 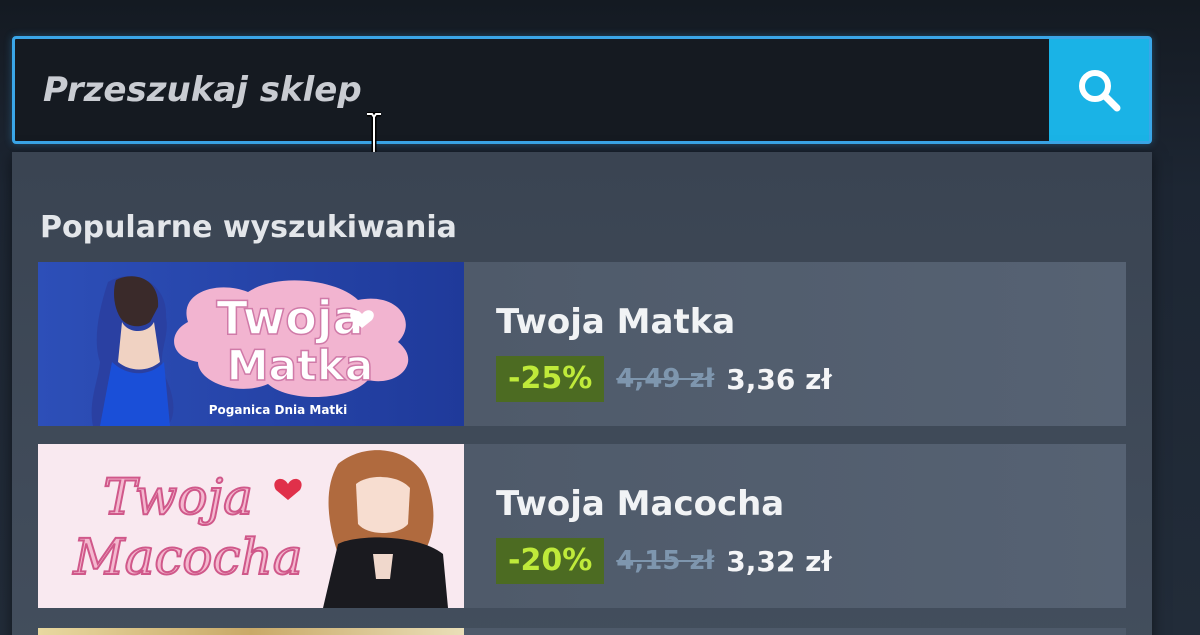 I want to click on final-price: 3,32 zł, so click(x=779, y=561).